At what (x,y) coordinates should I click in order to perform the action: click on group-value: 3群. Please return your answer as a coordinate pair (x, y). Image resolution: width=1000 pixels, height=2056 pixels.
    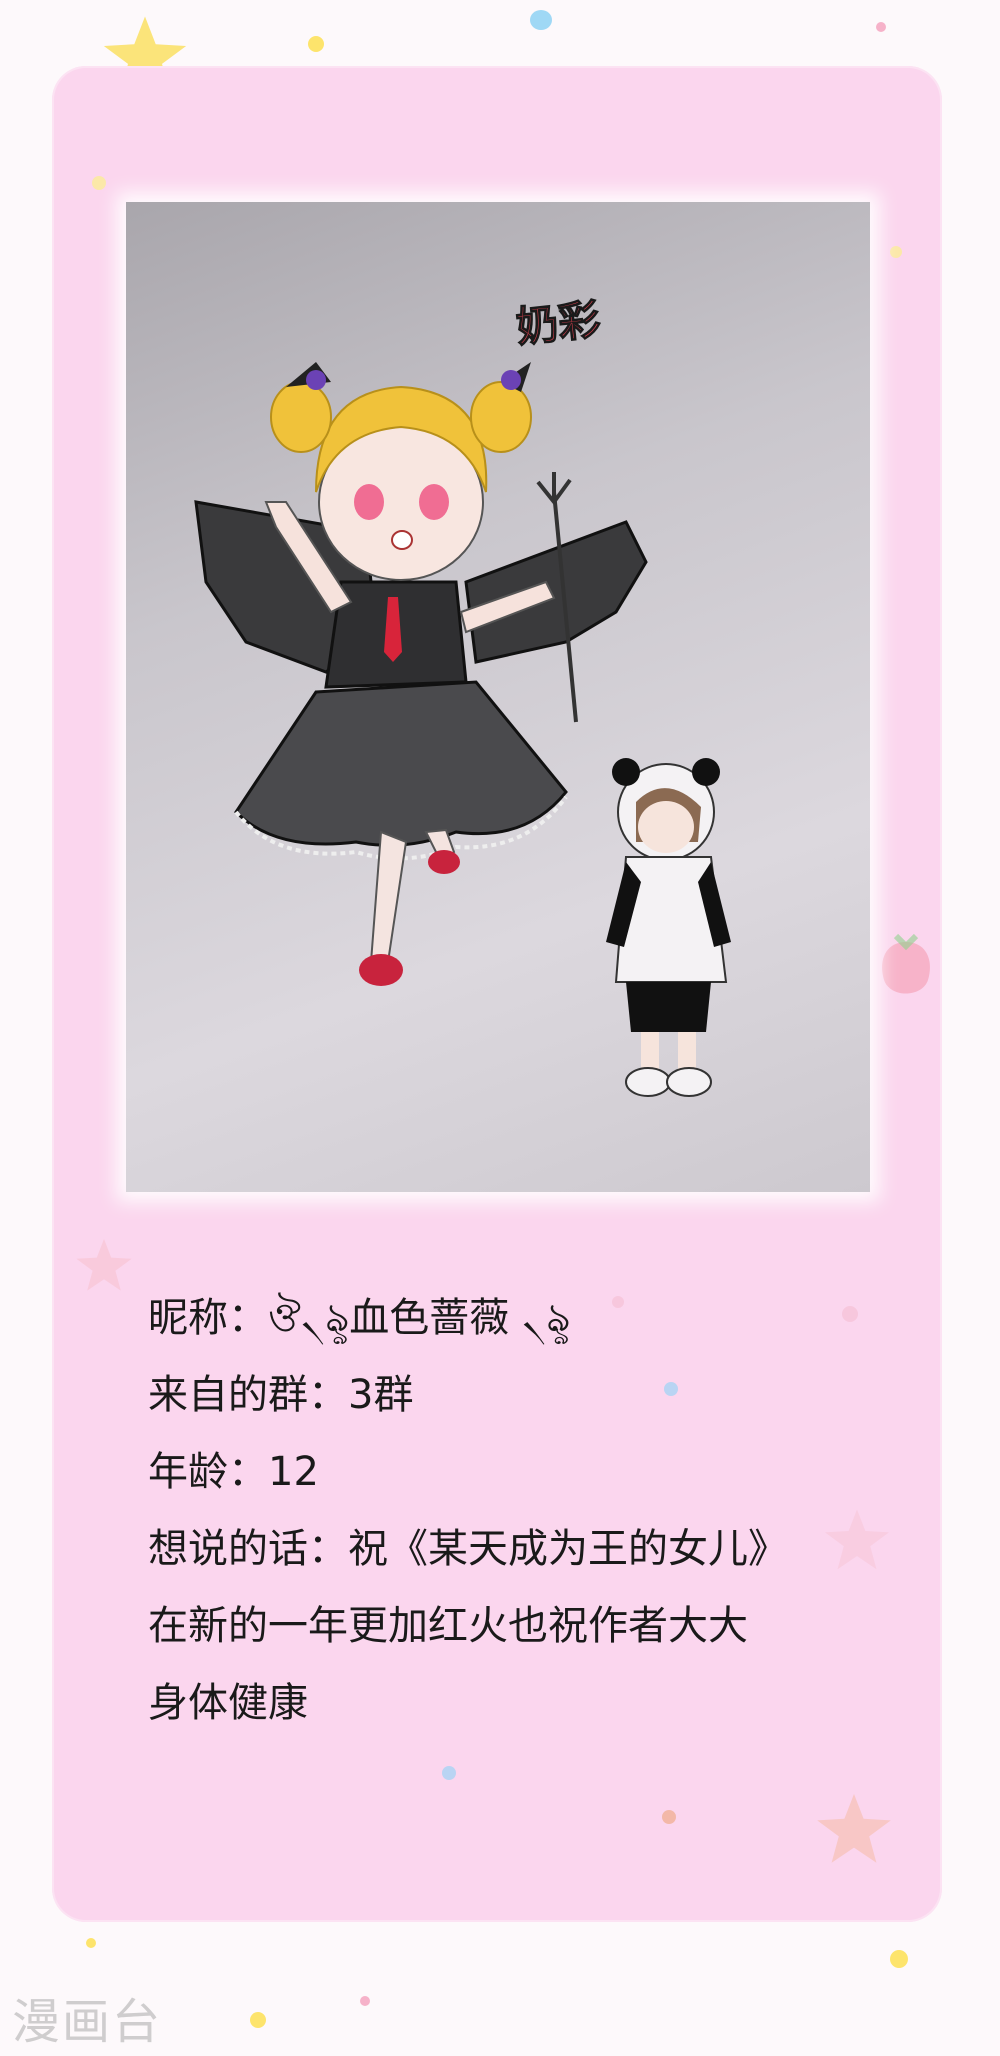
    Looking at the image, I should click on (381, 1395).